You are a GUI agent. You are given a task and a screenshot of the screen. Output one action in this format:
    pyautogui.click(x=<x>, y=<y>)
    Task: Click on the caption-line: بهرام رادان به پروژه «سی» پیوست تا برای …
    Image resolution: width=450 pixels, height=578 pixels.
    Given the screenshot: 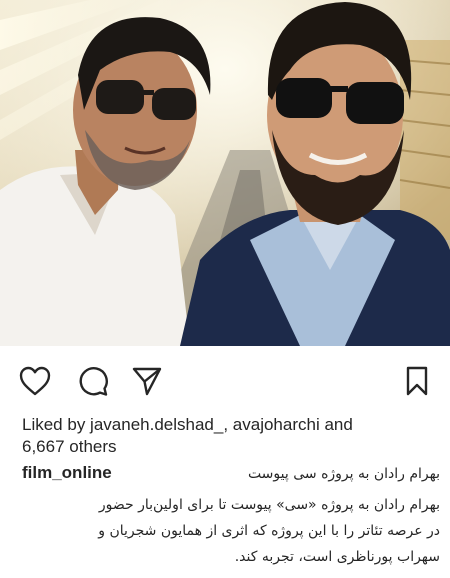 What is the action you would take?
    pyautogui.click(x=269, y=505)
    